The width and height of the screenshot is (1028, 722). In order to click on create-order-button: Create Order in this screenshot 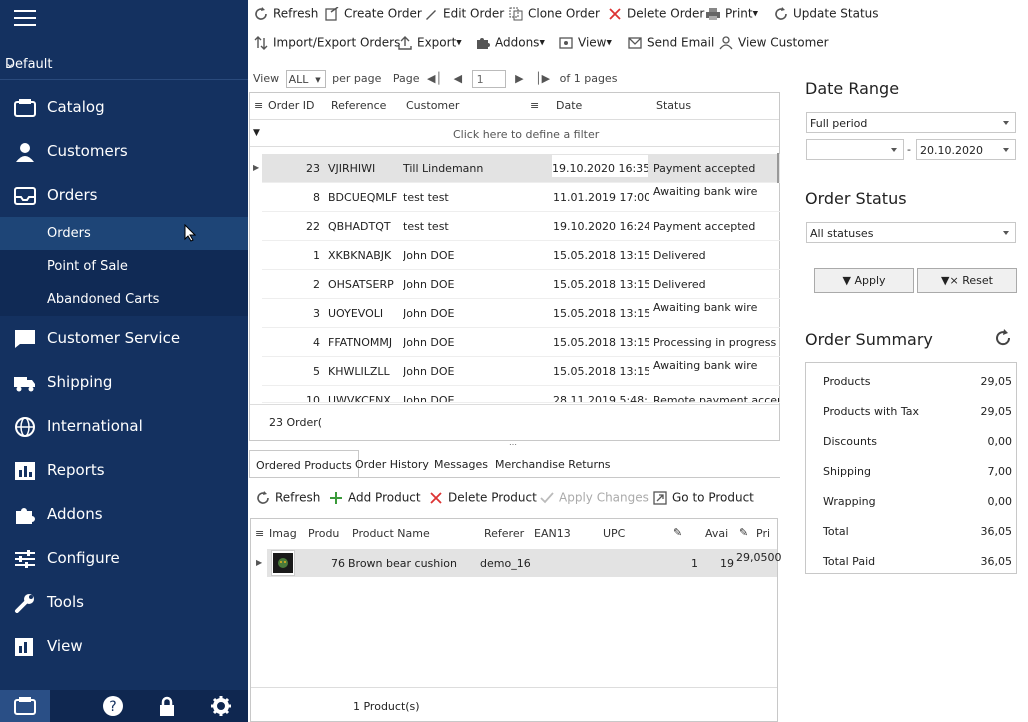, I will do `click(373, 13)`.